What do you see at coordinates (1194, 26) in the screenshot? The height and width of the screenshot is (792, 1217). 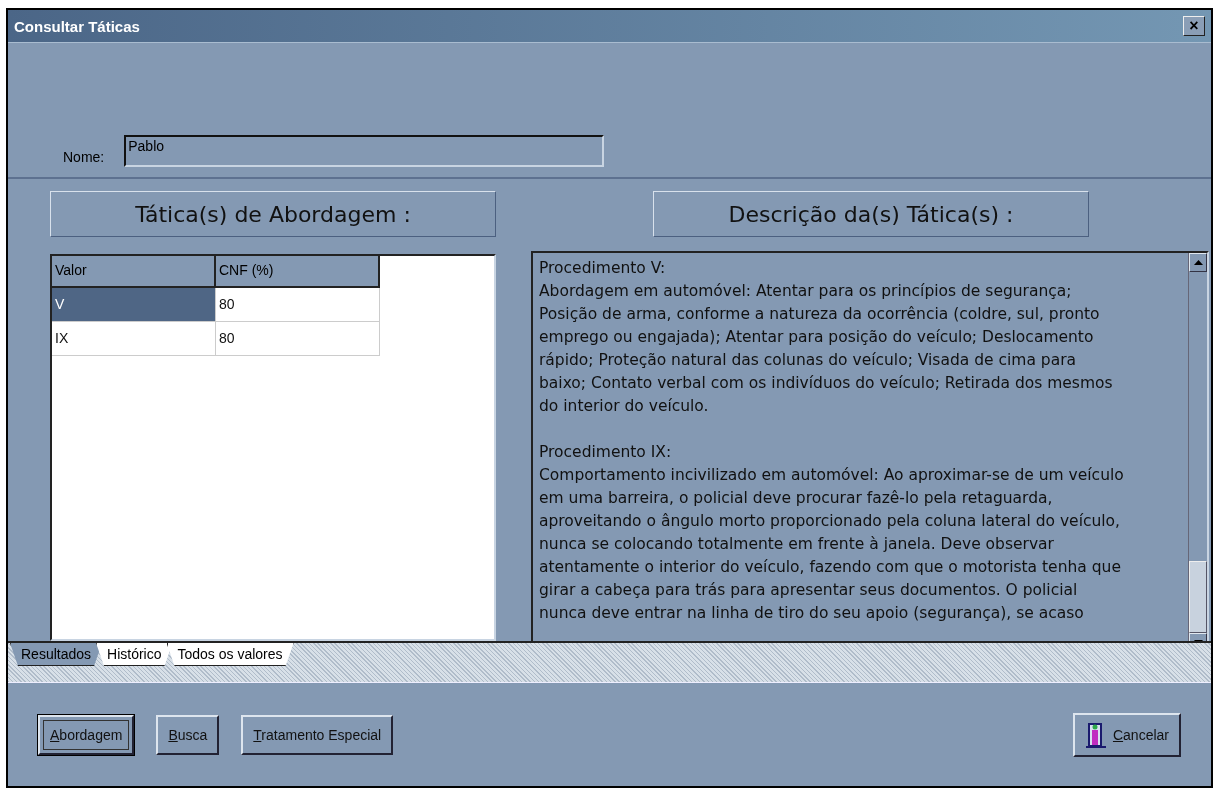 I see `close-button: ×` at bounding box center [1194, 26].